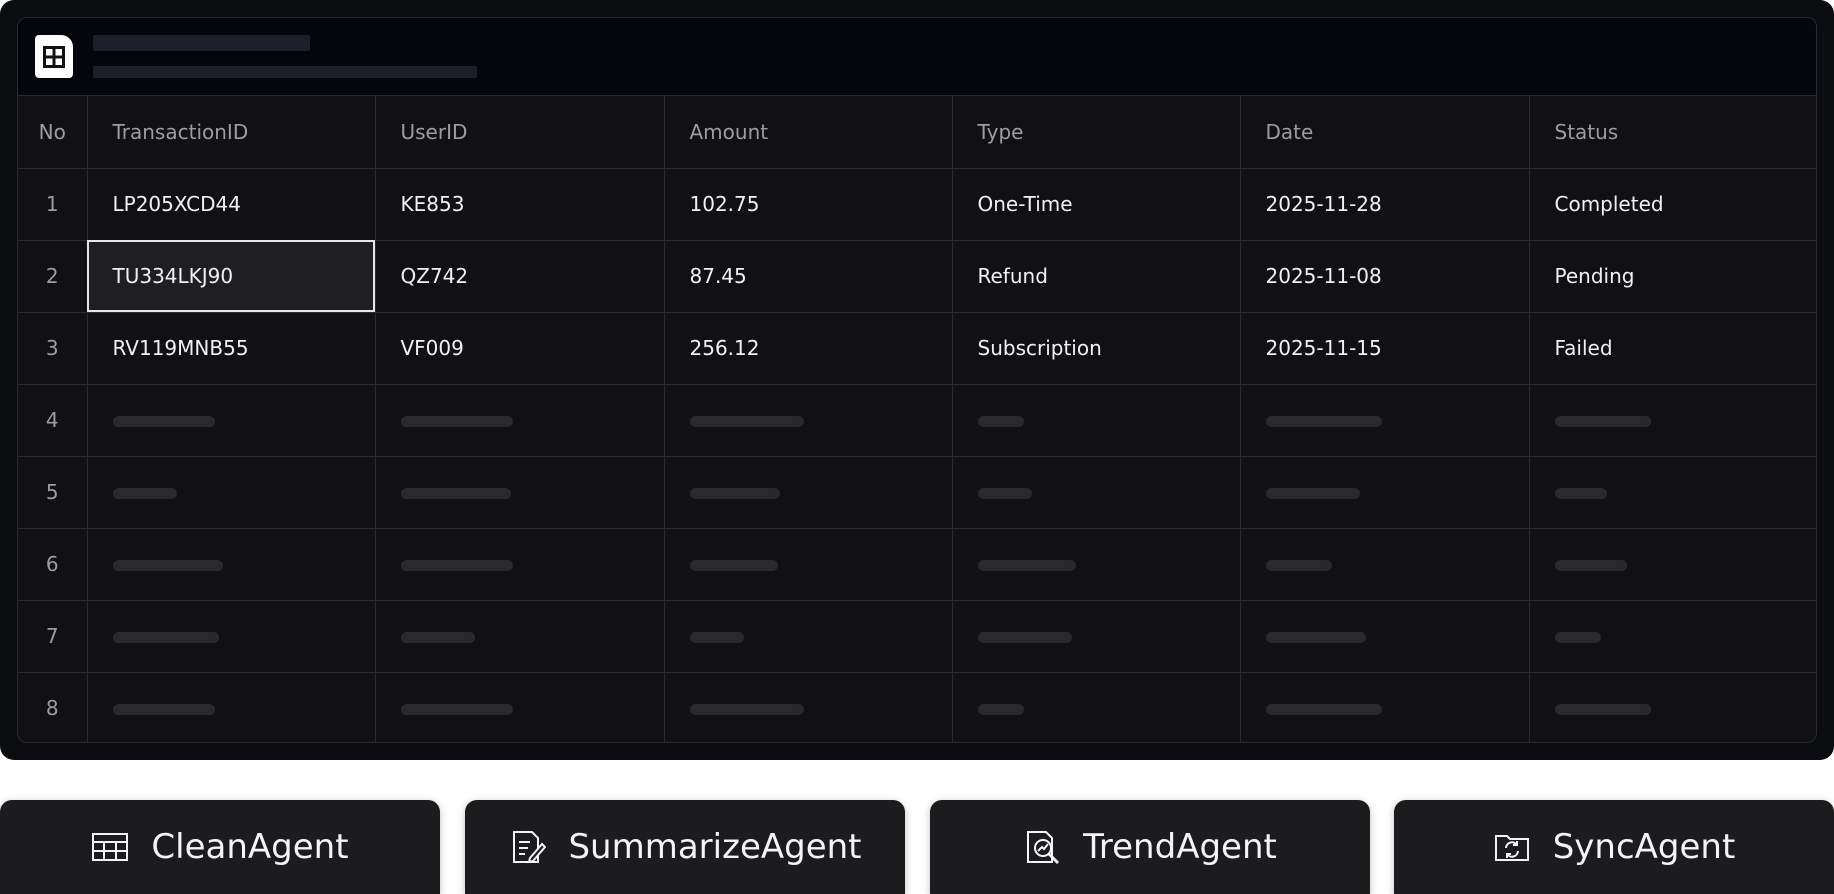 The height and width of the screenshot is (894, 1834). Describe the element at coordinates (520, 348) in the screenshot. I see `cell-user-id: VF009` at that location.